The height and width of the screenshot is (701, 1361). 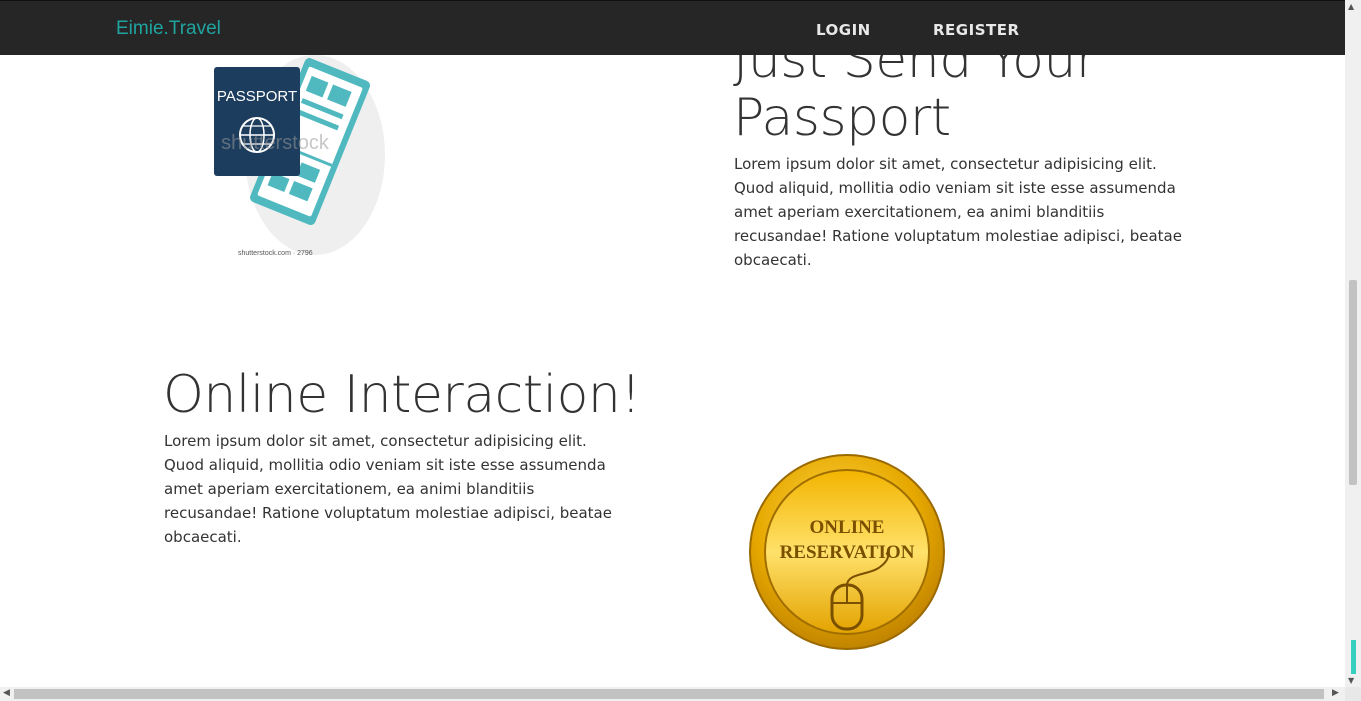 What do you see at coordinates (402, 395) in the screenshot?
I see `online-heading: Online Interaction!` at bounding box center [402, 395].